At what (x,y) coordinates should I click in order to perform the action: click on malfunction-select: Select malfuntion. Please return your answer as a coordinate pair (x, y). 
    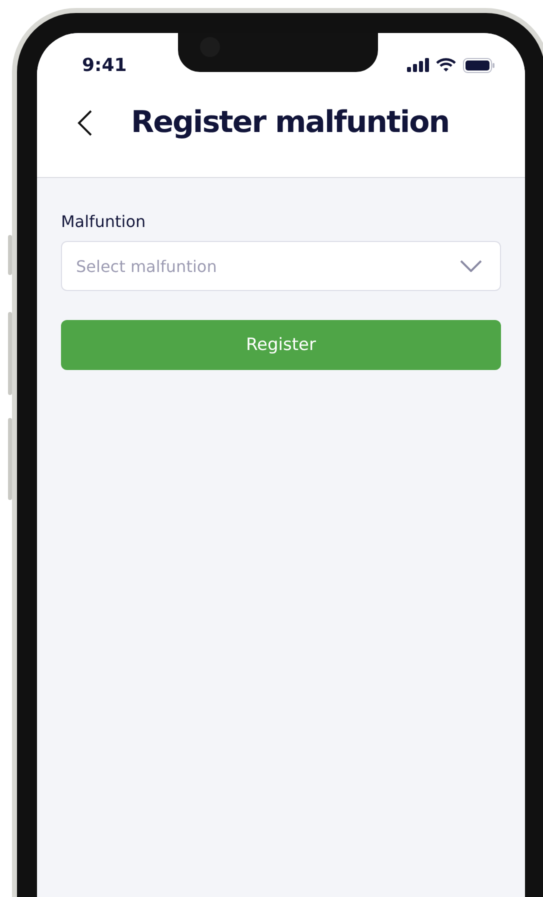
    Looking at the image, I should click on (281, 266).